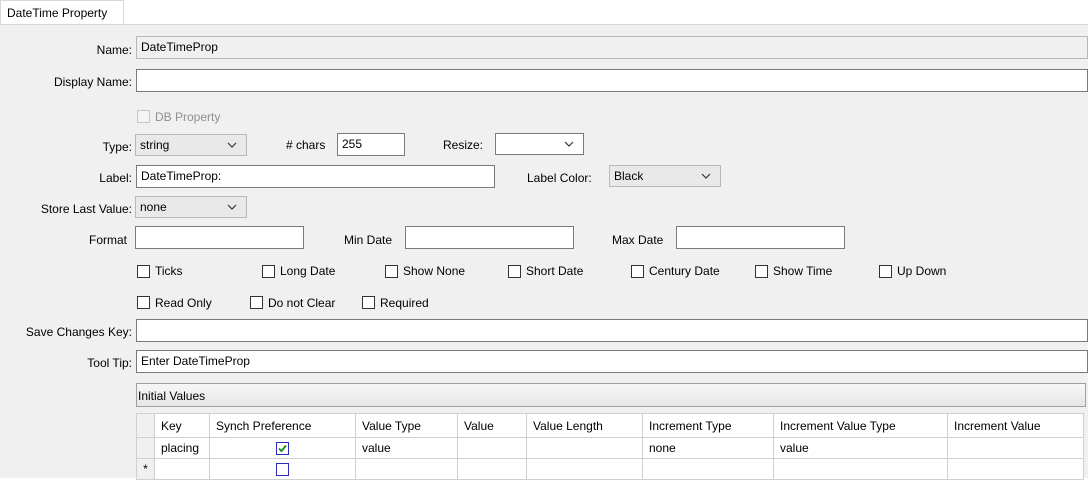 The height and width of the screenshot is (480, 1088). Describe the element at coordinates (219, 237) in the screenshot. I see `format-field` at that location.